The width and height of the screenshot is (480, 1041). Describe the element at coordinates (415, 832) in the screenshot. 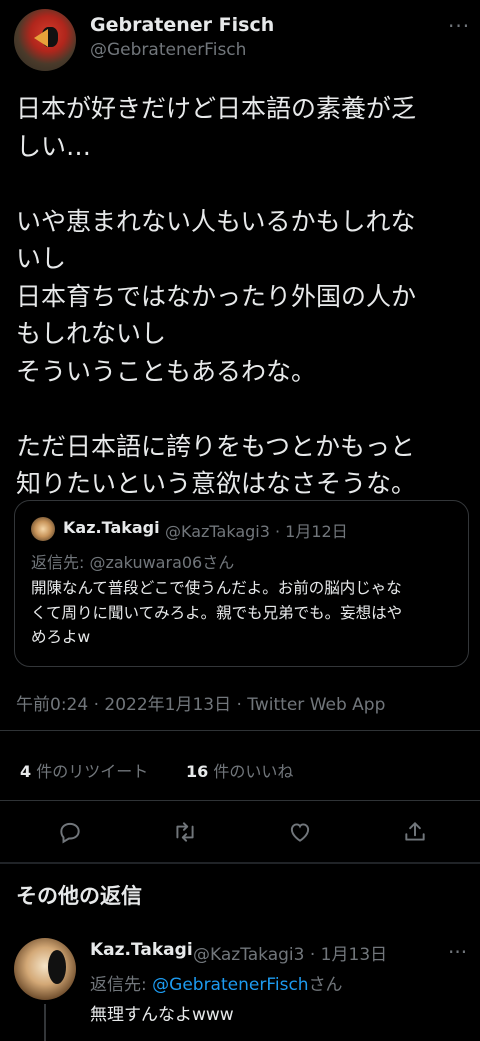

I see `share-icon` at that location.